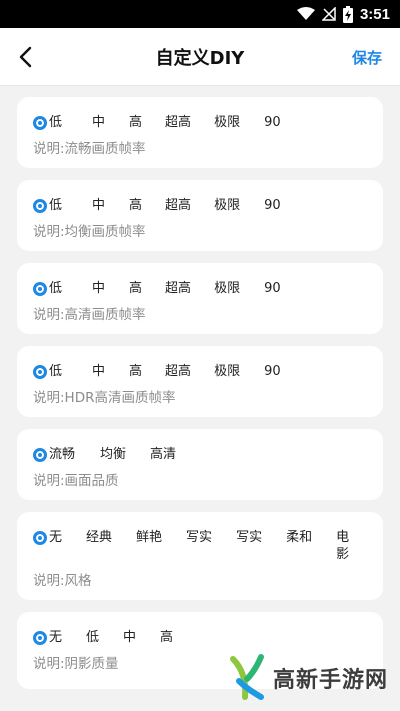 The height and width of the screenshot is (711, 400). I want to click on option-realistic-2: 写实, so click(249, 537).